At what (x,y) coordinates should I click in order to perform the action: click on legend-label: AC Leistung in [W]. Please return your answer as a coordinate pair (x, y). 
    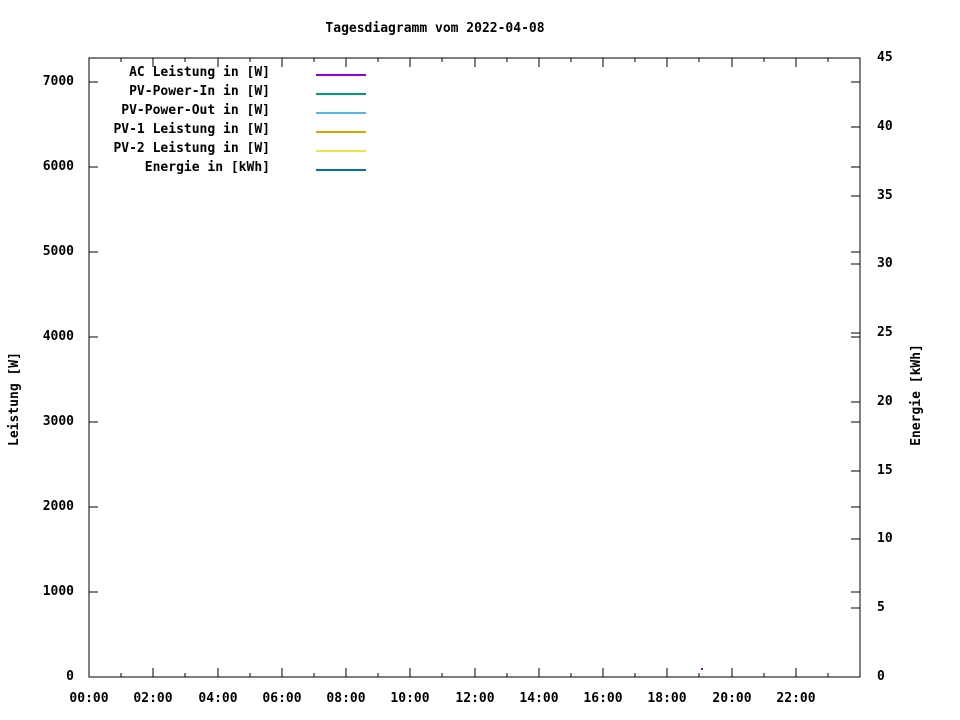
    Looking at the image, I should click on (199, 72).